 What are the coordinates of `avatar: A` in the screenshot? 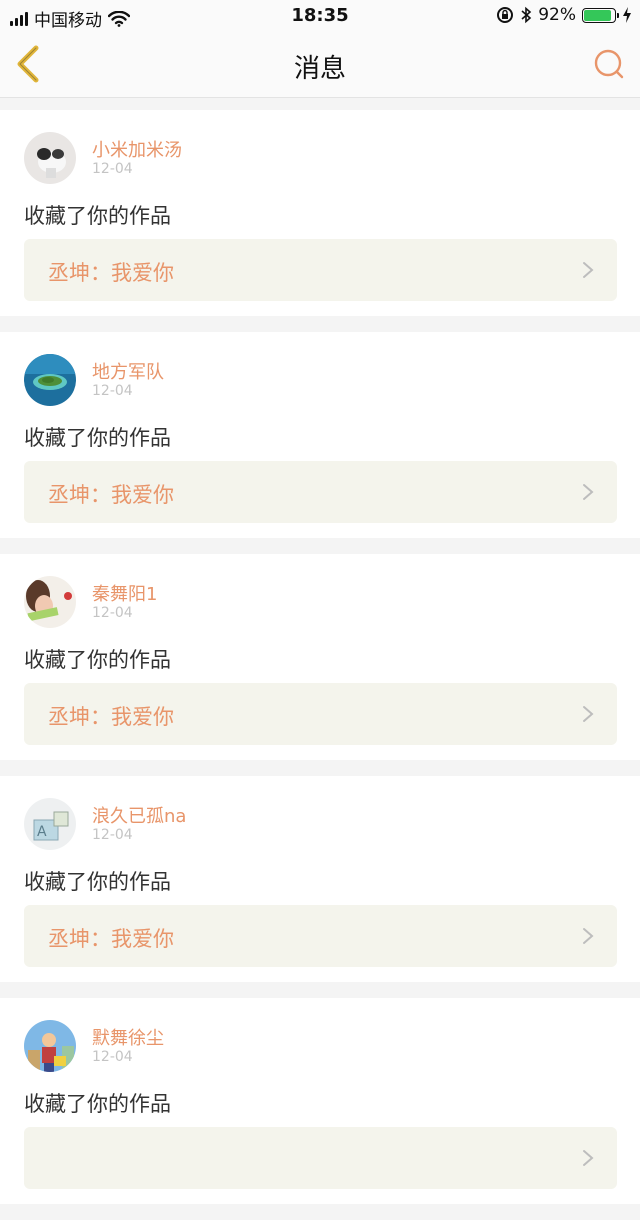 It's located at (50, 824).